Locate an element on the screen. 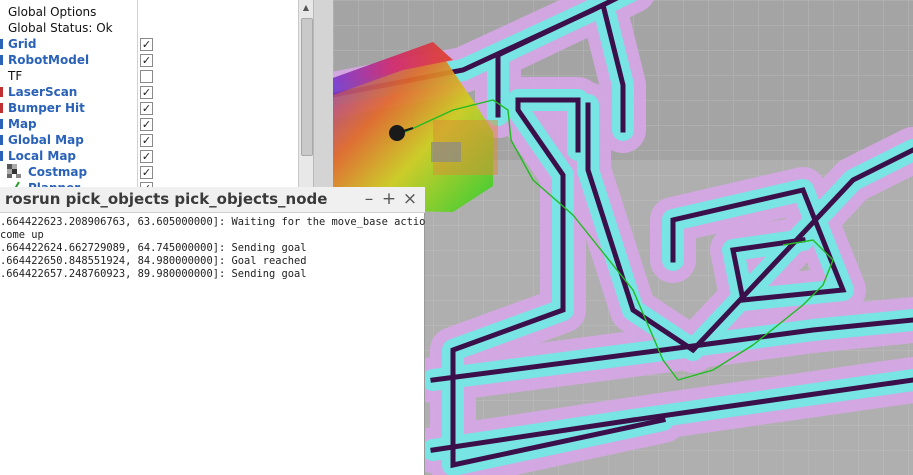 This screenshot has height=475, width=913. tree-row-label: Local Map is located at coordinates (42, 156).